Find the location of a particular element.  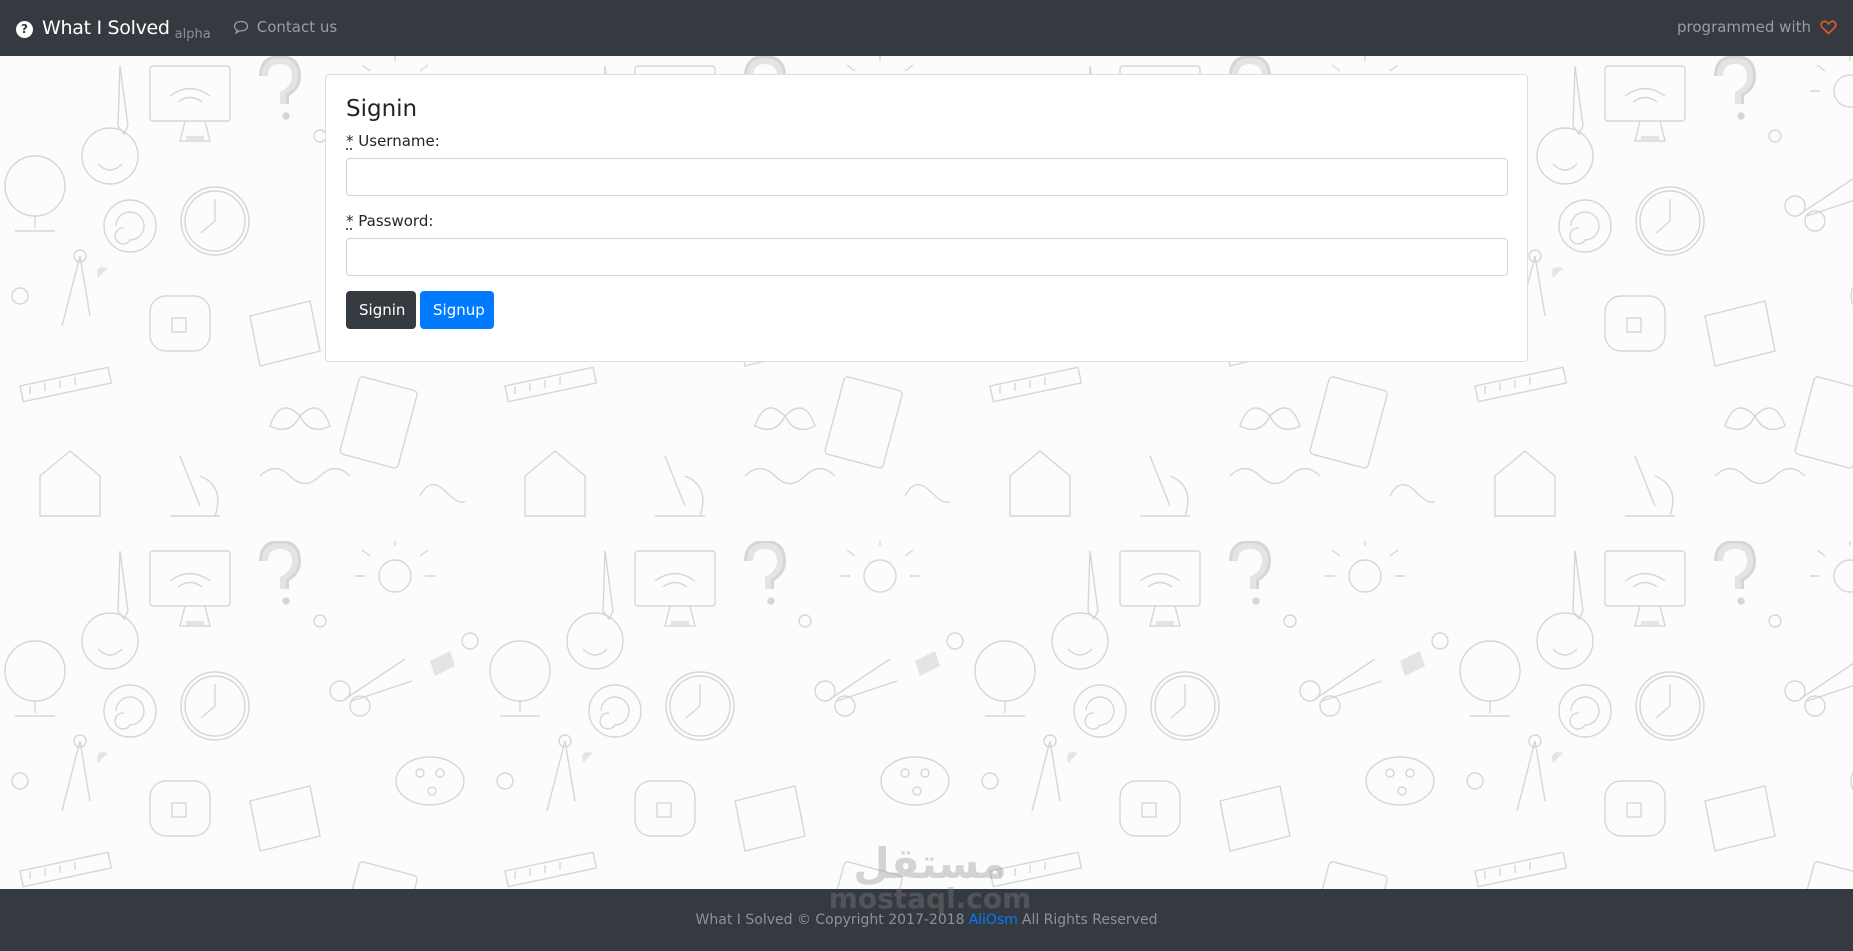

username-group: * Username: is located at coordinates (927, 163).